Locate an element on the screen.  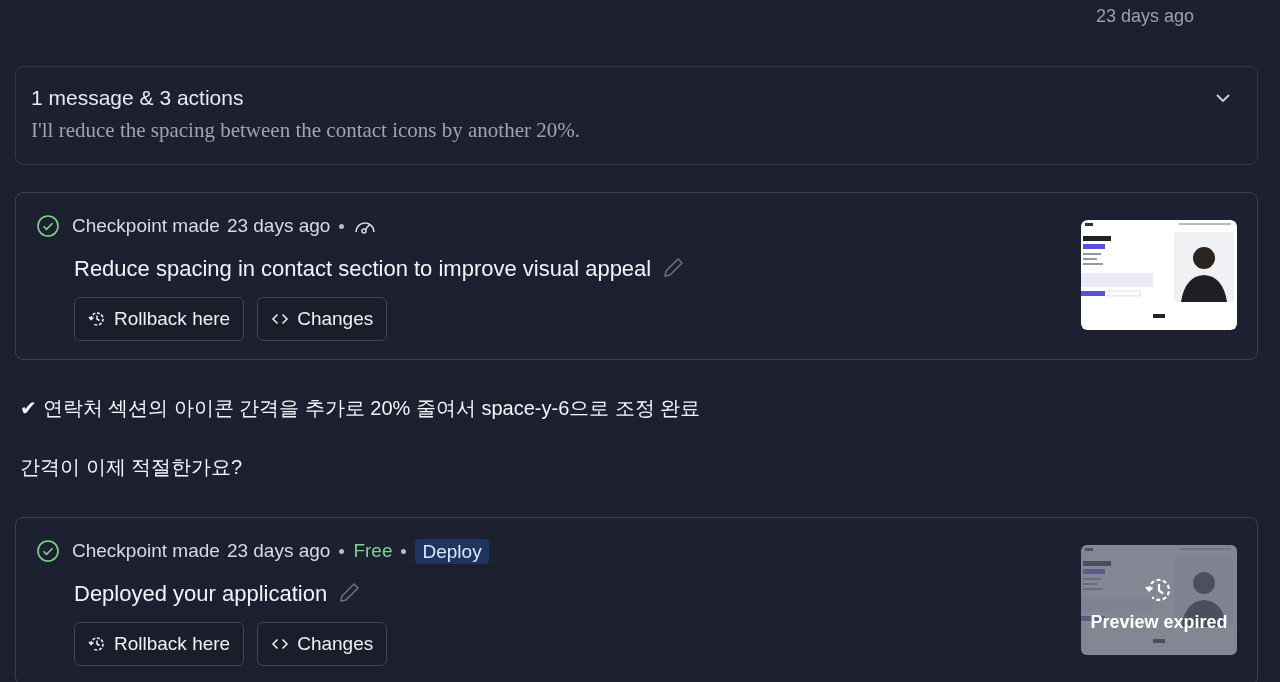
plan-label: Free is located at coordinates (373, 550).